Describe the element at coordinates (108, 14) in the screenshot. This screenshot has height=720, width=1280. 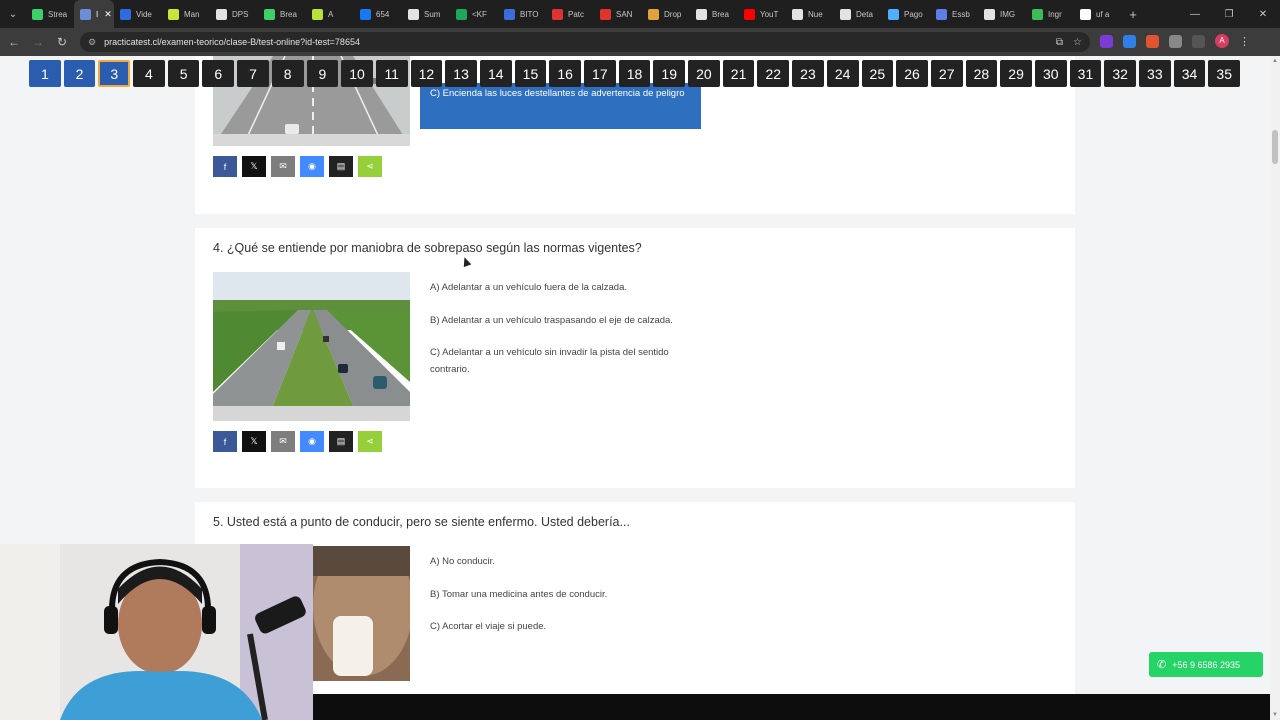
I see `tab-close-icon: ✕` at that location.